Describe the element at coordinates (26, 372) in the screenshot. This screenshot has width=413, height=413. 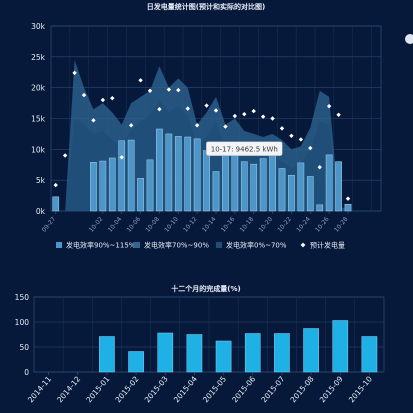
I see `chart-2-y-tick-label: 0` at that location.